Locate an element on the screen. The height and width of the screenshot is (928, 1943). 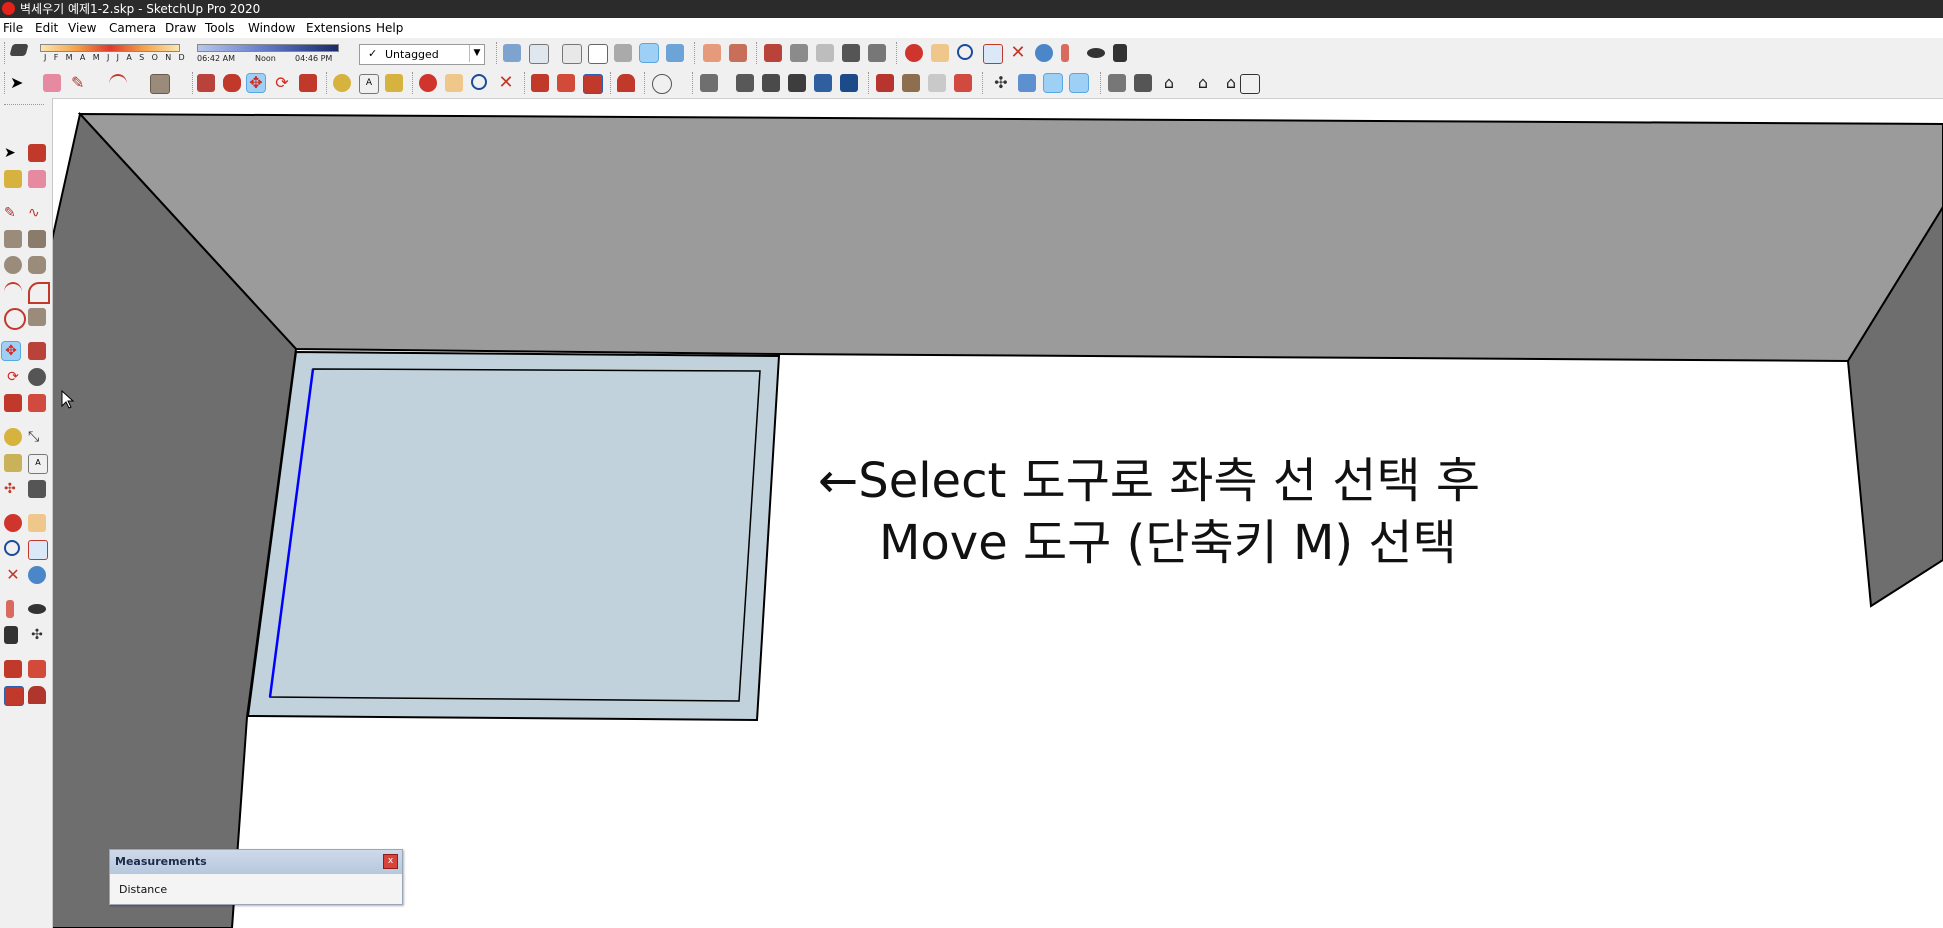
style-4-icon is located at coordinates (797, 83).